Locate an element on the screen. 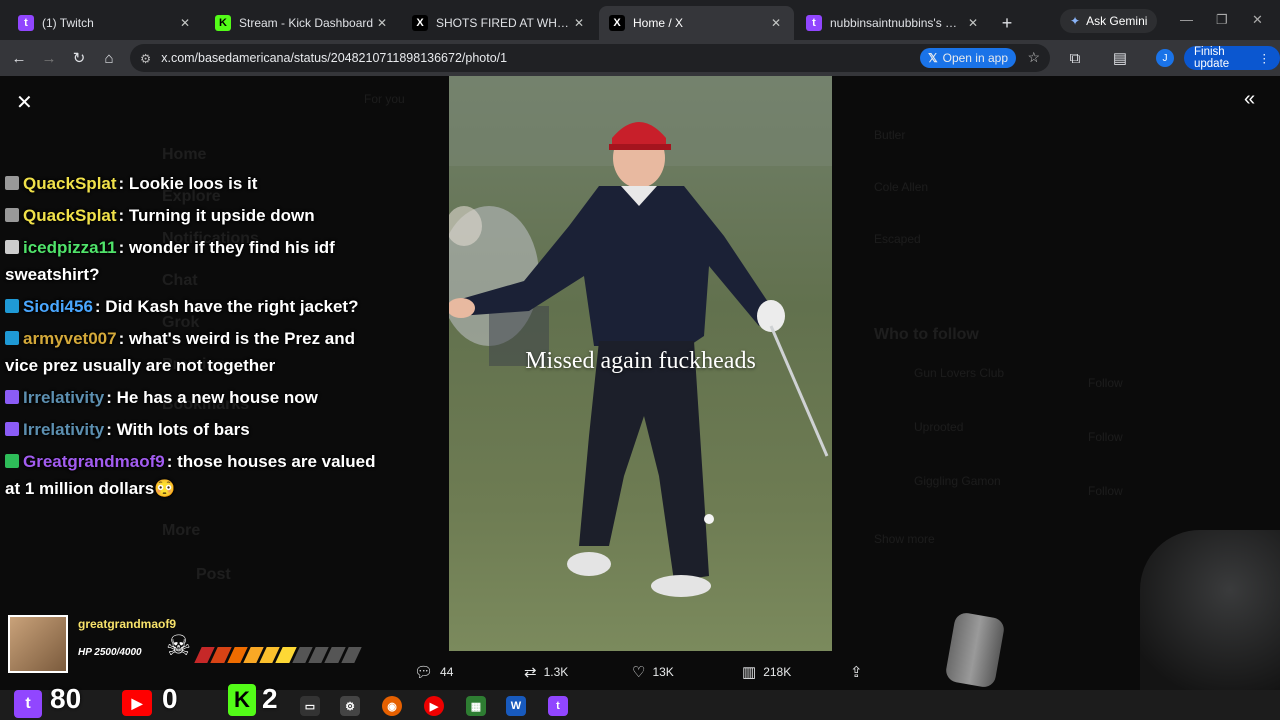 This screenshot has width=1280, height=720. like-button: ♡ 13K is located at coordinates (653, 672).